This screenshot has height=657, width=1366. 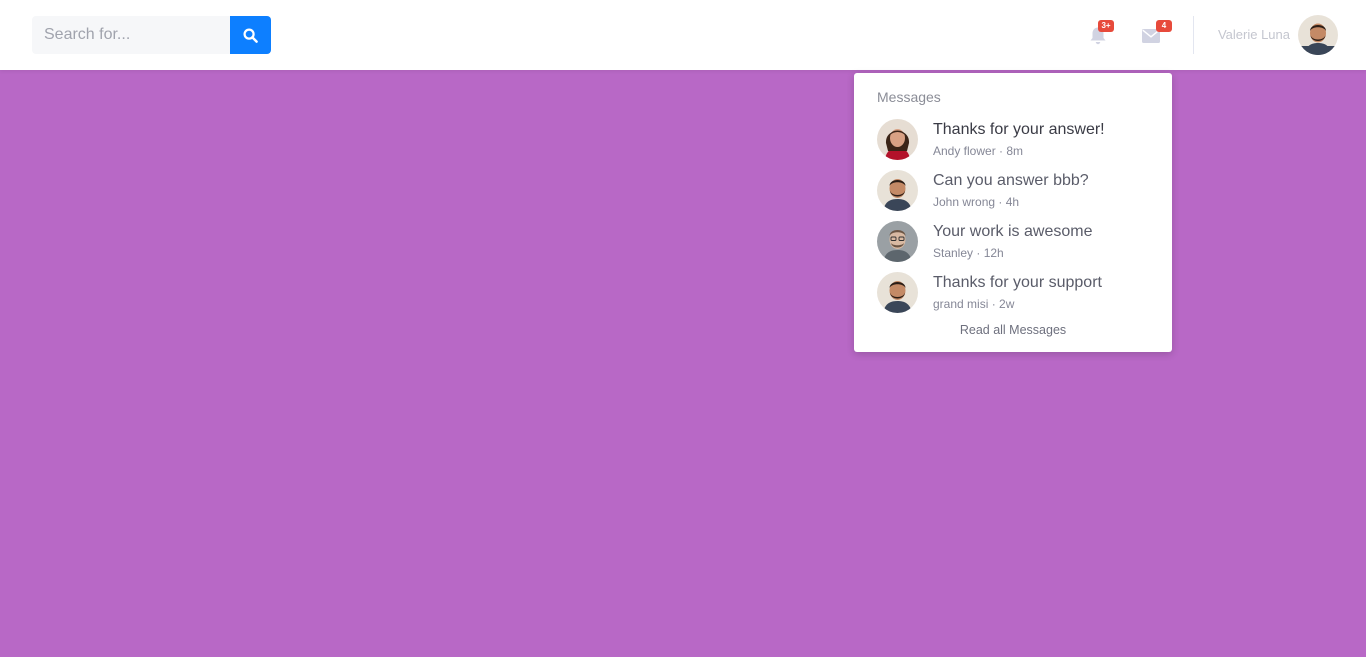 I want to click on message-meta: Andy flower · 8m, so click(x=978, y=151).